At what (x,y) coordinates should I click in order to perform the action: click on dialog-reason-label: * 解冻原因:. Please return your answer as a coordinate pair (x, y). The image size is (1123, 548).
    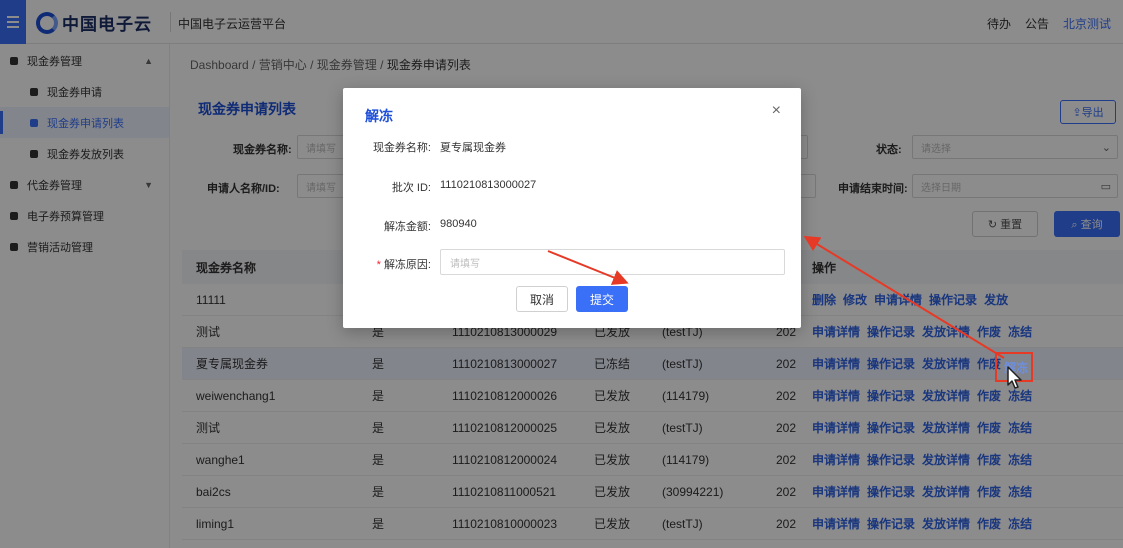
    Looking at the image, I should click on (403, 265).